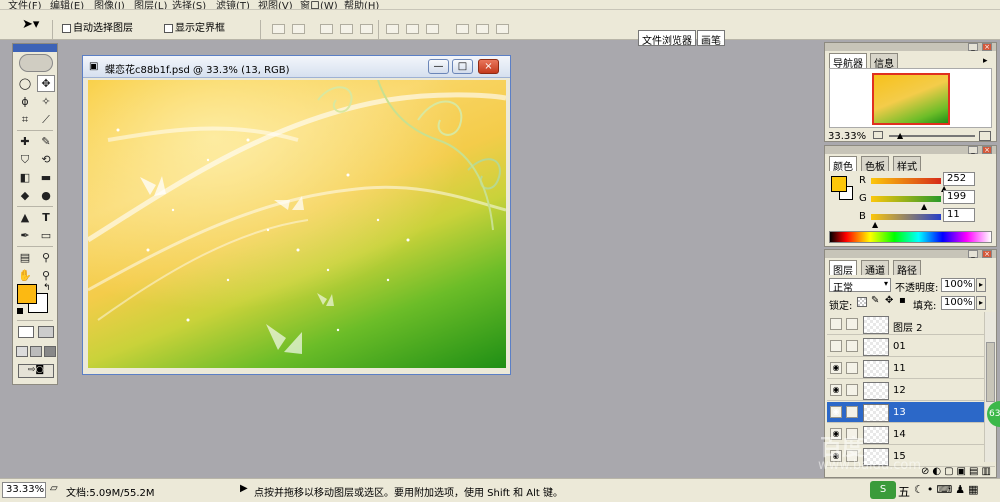 Image resolution: width=1000 pixels, height=502 pixels. What do you see at coordinates (296, 67) in the screenshot?
I see `document-titlebar: ▣ 蝶恋花c88b1f.psd @ 33.3% (13, RGB) — □ ×` at bounding box center [296, 67].